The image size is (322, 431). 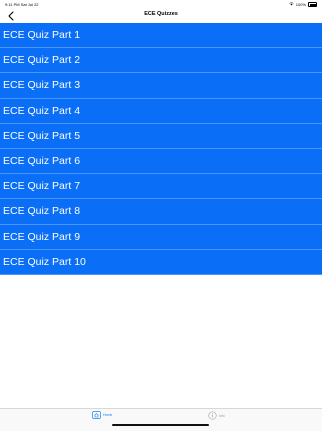 What do you see at coordinates (42, 236) in the screenshot?
I see `list-item-label: ECE Quiz Part 9` at bounding box center [42, 236].